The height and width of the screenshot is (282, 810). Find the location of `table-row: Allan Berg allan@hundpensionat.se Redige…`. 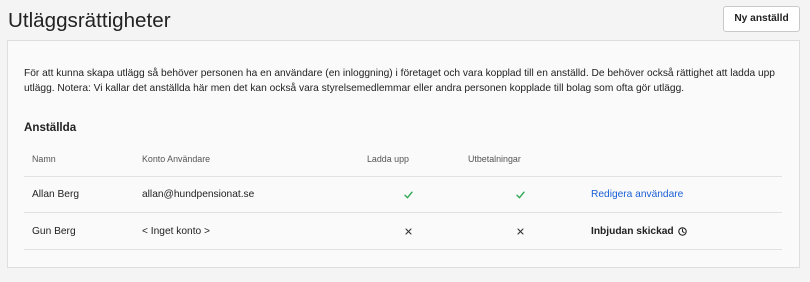

table-row: Allan Berg allan@hundpensionat.se Redige… is located at coordinates (403, 195).